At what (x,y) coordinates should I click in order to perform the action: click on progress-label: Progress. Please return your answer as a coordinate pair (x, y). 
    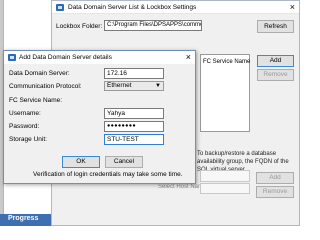
    Looking at the image, I should click on (23, 218).